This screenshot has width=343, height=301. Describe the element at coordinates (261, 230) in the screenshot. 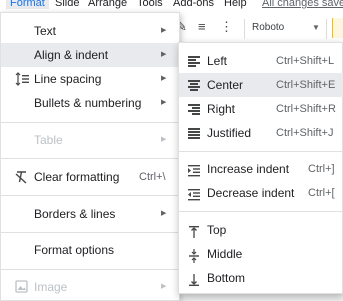

I see `submenu-item-top: Top` at that location.